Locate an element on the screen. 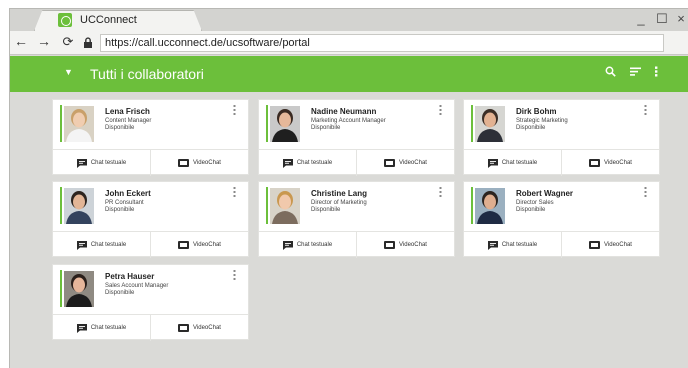  filter-icon is located at coordinates (635, 71).